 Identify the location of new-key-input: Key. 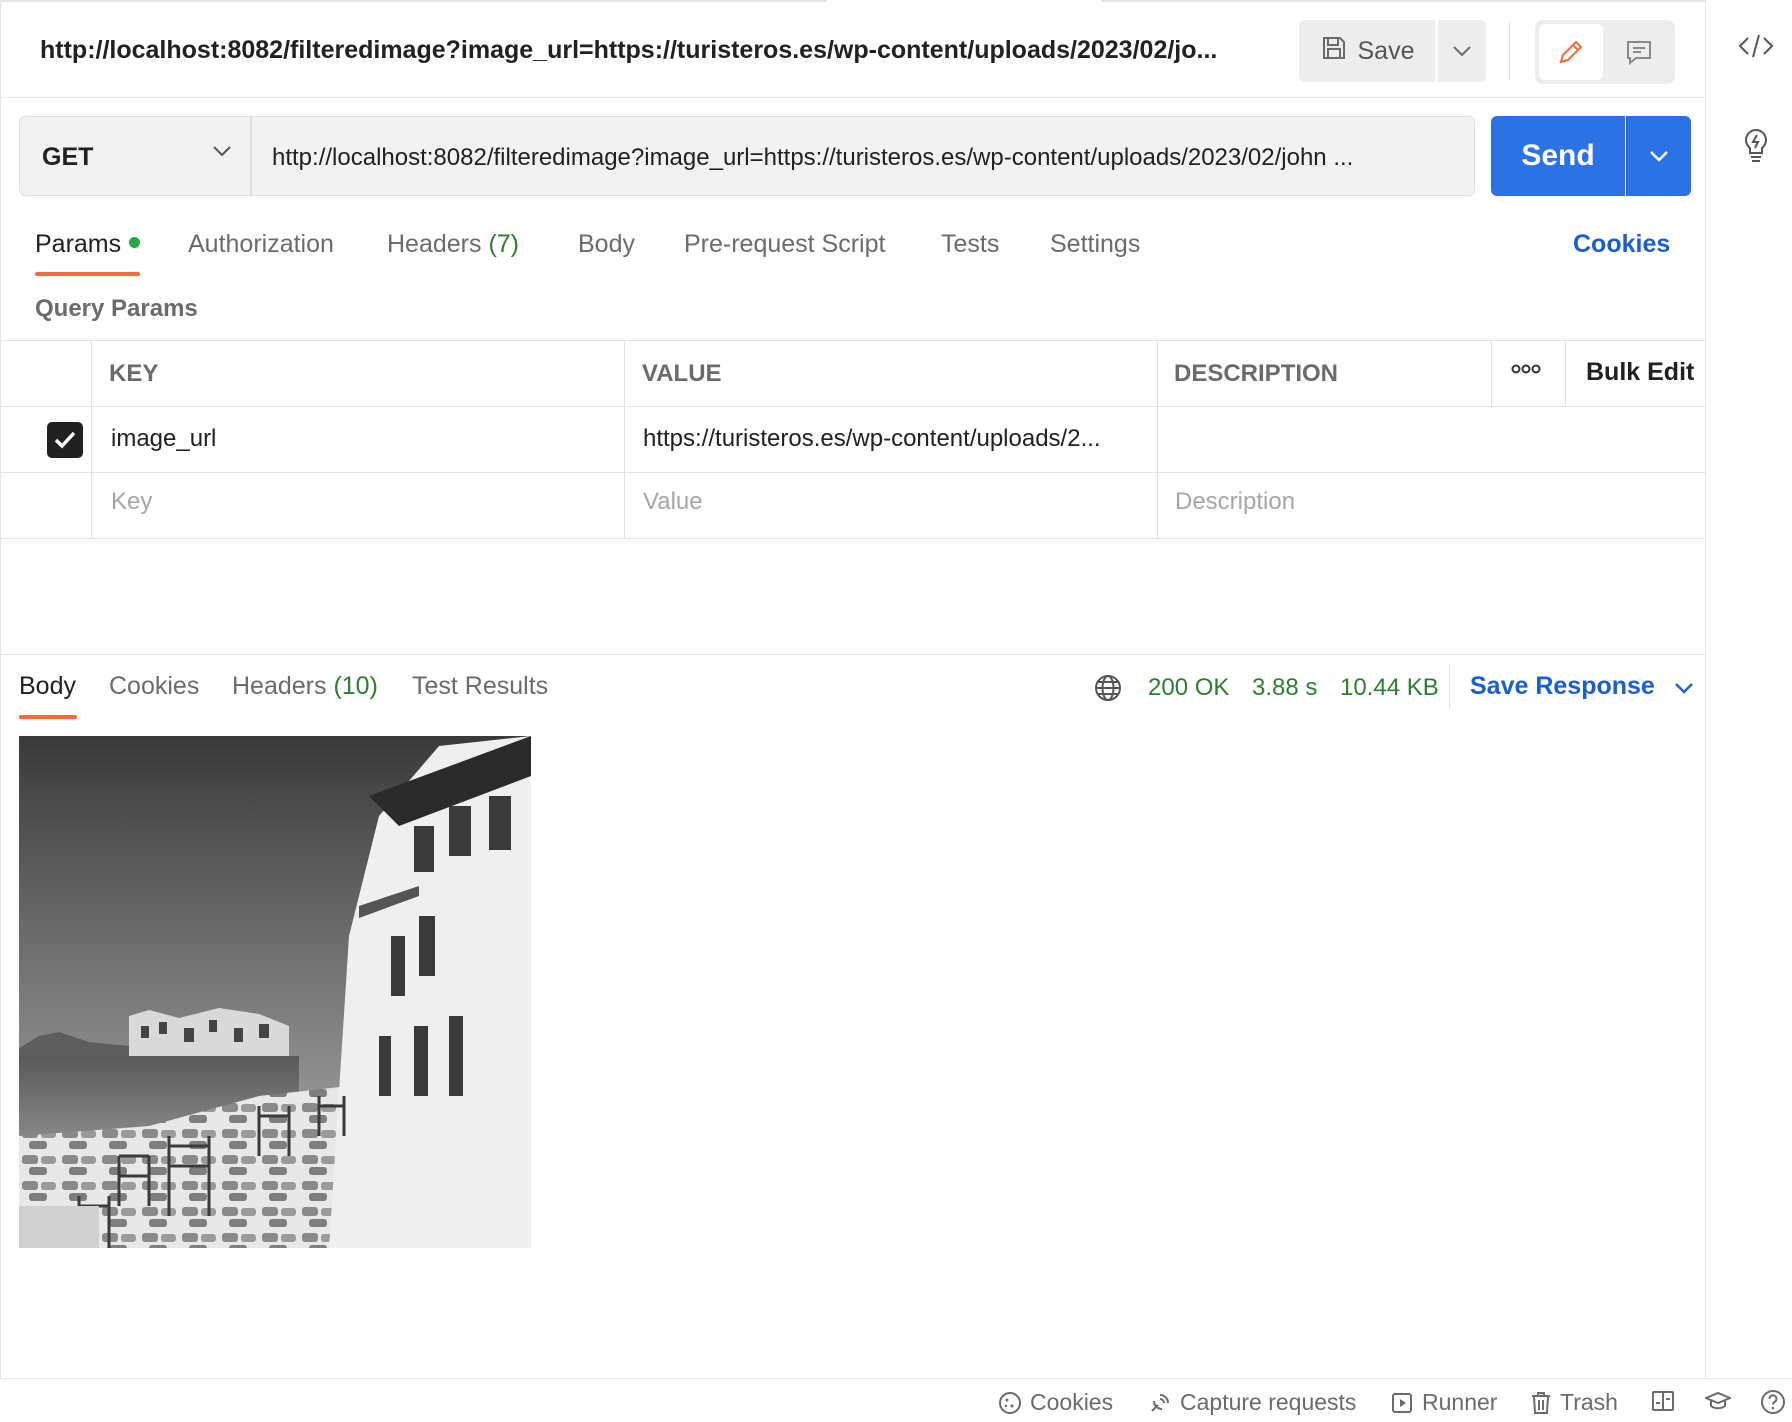
(131, 502).